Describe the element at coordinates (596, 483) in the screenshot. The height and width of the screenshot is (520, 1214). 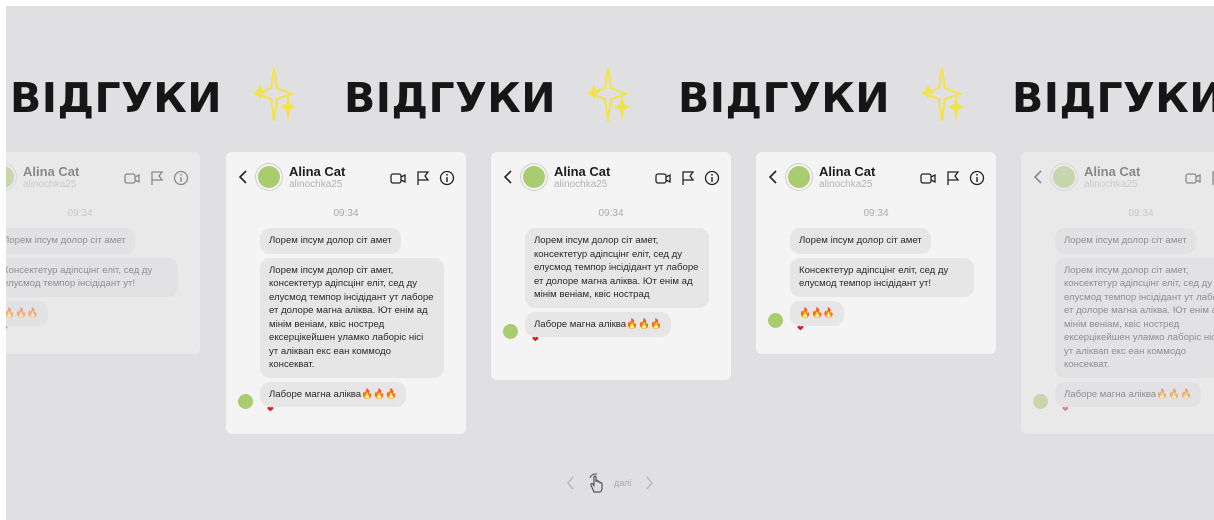
I see `swipe-hand-icon` at that location.